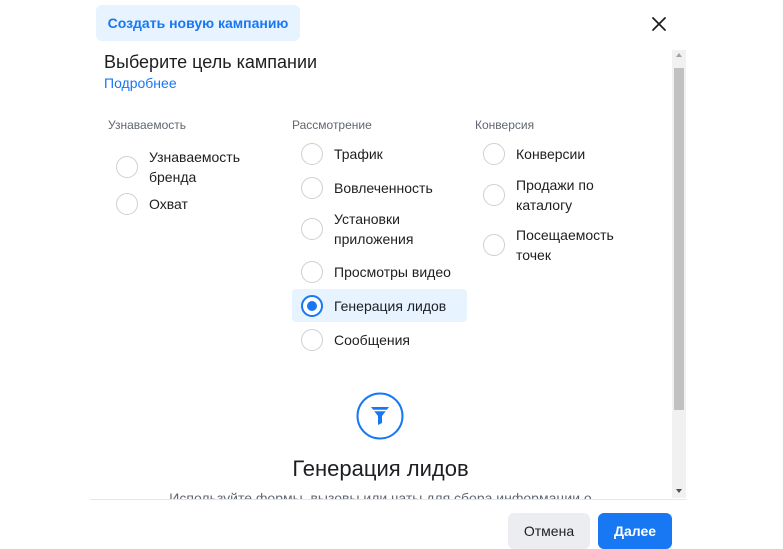  What do you see at coordinates (659, 24) in the screenshot?
I see `close-icon` at bounding box center [659, 24].